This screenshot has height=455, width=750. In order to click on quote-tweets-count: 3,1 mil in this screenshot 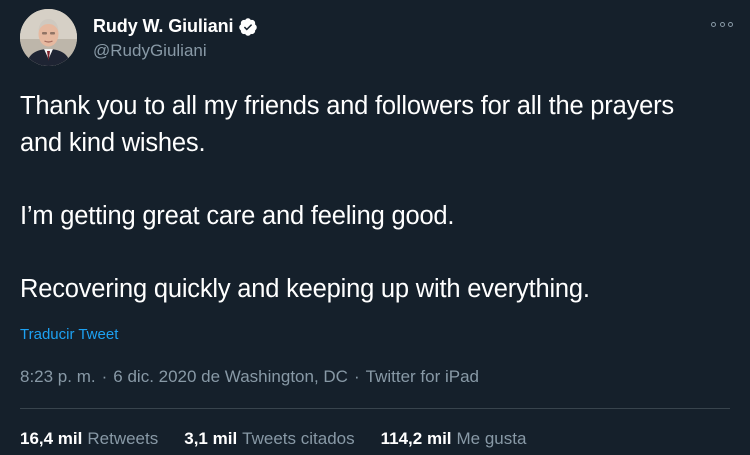, I will do `click(211, 438)`.